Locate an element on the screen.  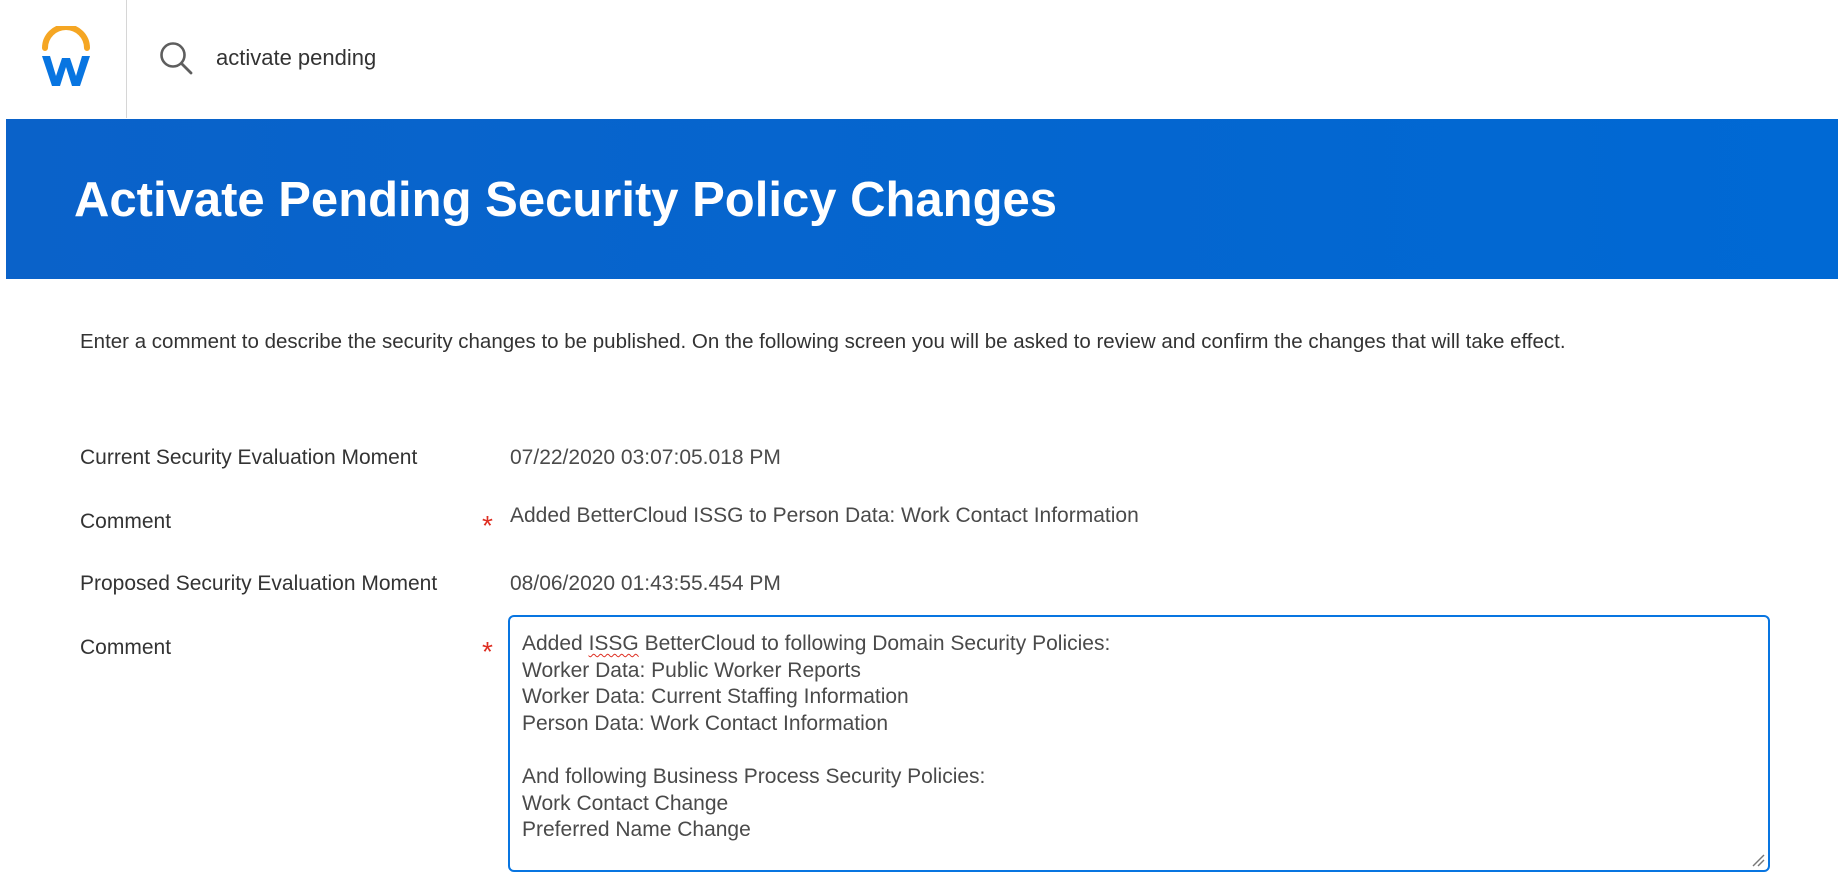
proposed-moment-value: 08/06/2020 01:43:55.454 PM is located at coordinates (645, 583).